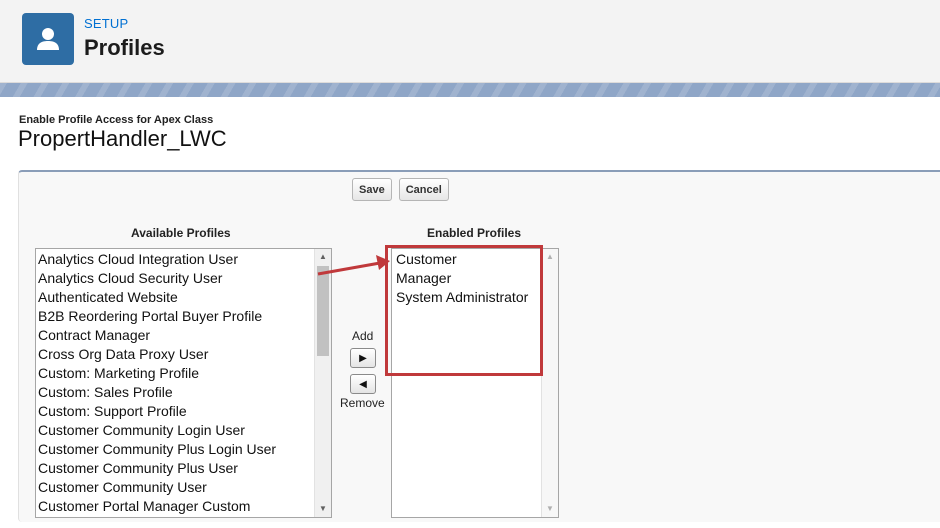 The image size is (940, 528). Describe the element at coordinates (183, 335) in the screenshot. I see `list-item: Contract Manager` at that location.